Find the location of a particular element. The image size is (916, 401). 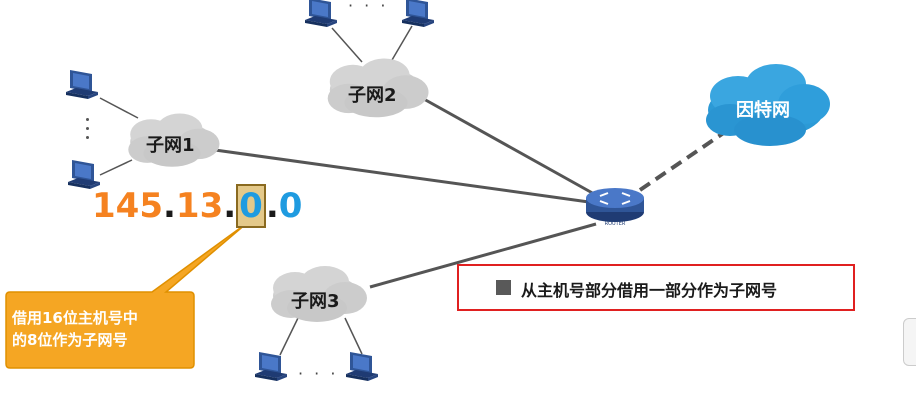

link-router-internet is located at coordinates (682, 161).